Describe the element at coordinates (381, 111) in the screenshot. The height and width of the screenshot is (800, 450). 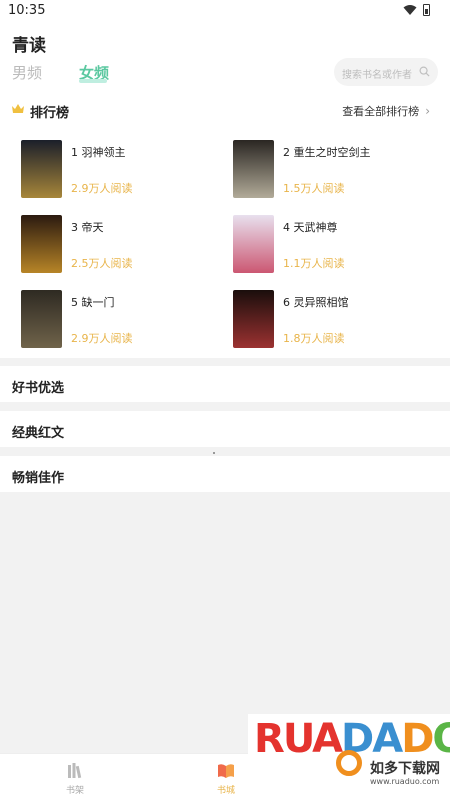
I see `view-all-label: 查看全部排行榜` at that location.